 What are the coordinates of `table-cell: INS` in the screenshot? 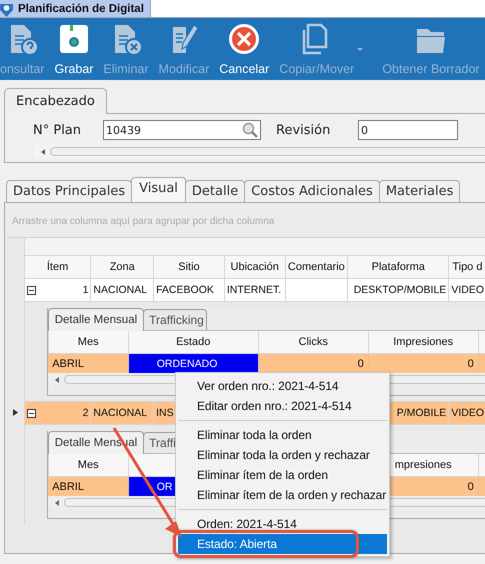 It's located at (165, 413).